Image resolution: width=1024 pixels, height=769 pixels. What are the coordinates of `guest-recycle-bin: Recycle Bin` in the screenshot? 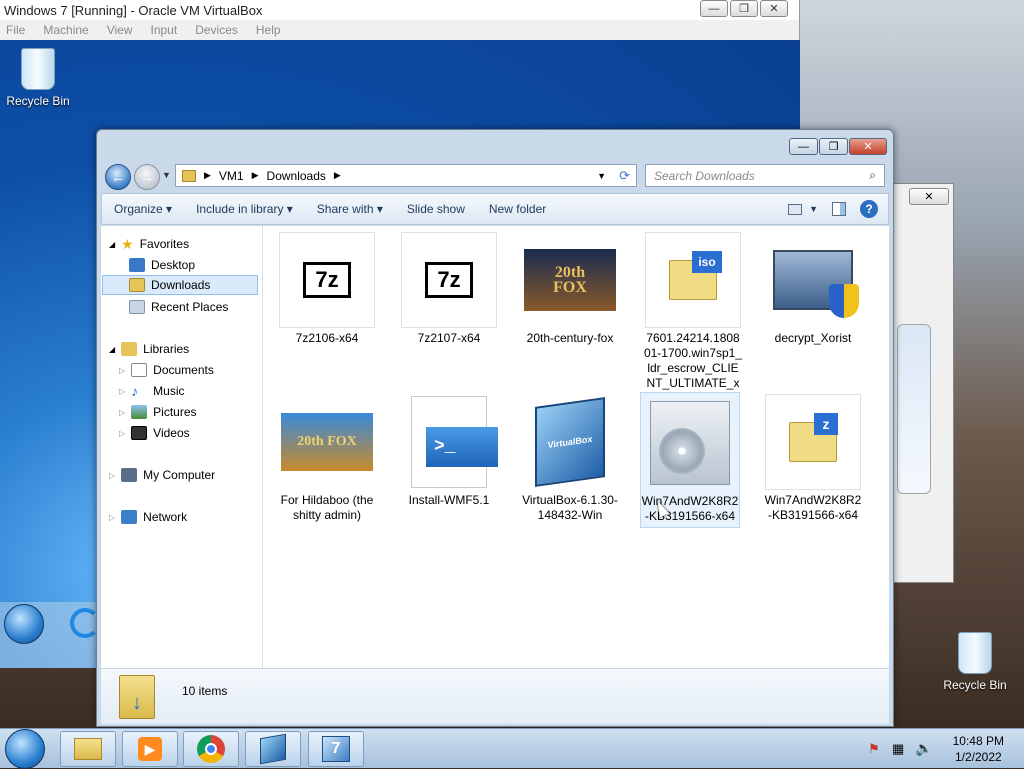 It's located at (38, 78).